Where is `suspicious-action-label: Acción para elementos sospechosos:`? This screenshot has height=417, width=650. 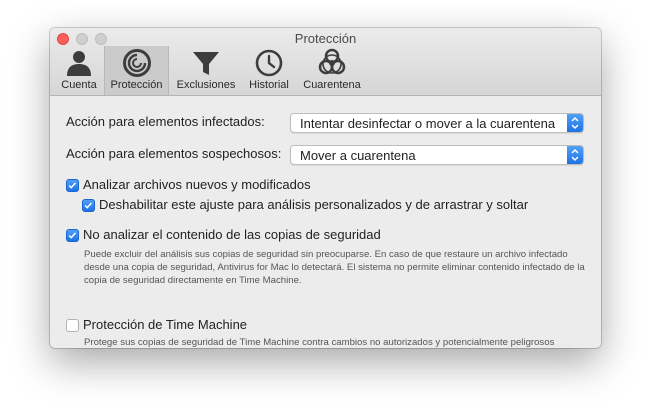 suspicious-action-label: Acción para elementos sospechosos: is located at coordinates (174, 153).